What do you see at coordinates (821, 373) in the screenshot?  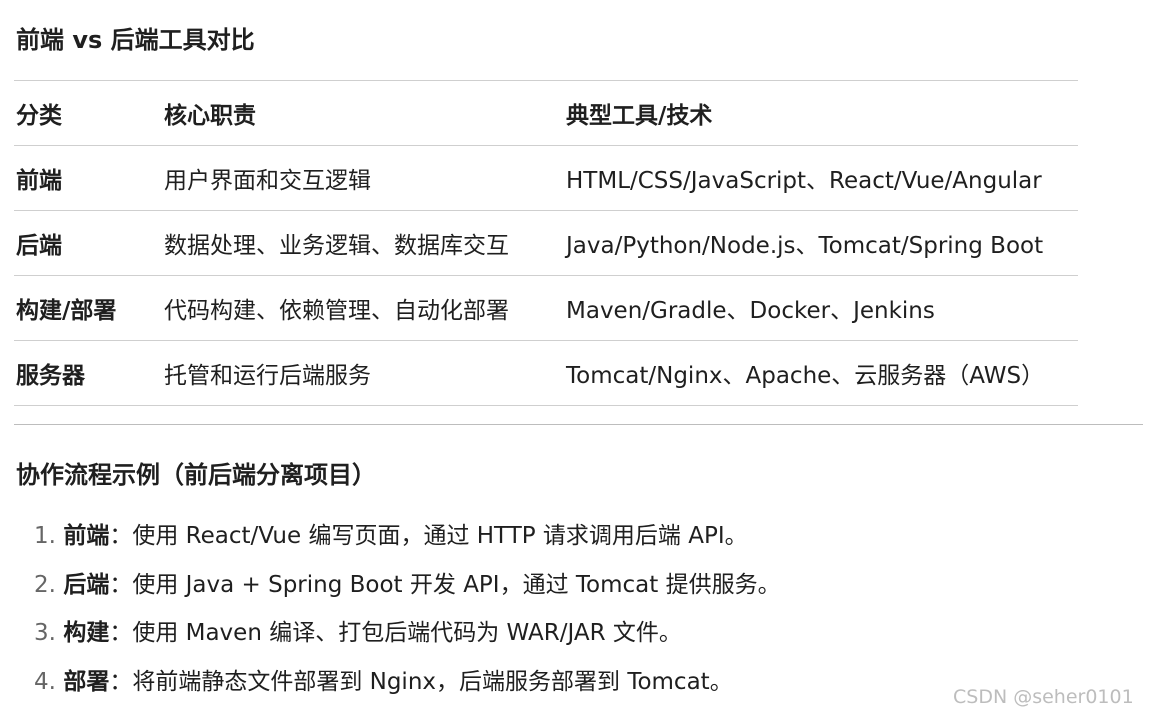 I see `cell-tools: Tomcat/Nginx、Apache、云服务器（AWS）` at bounding box center [821, 373].